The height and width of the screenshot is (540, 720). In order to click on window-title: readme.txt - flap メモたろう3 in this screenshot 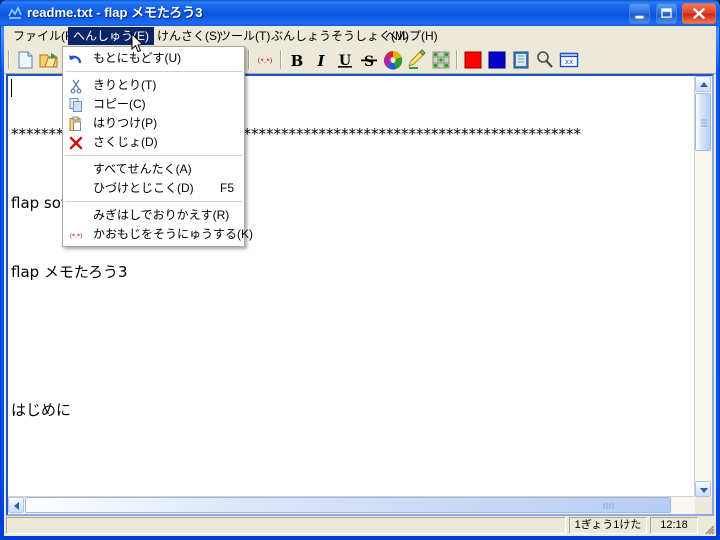, I will do `click(115, 12)`.